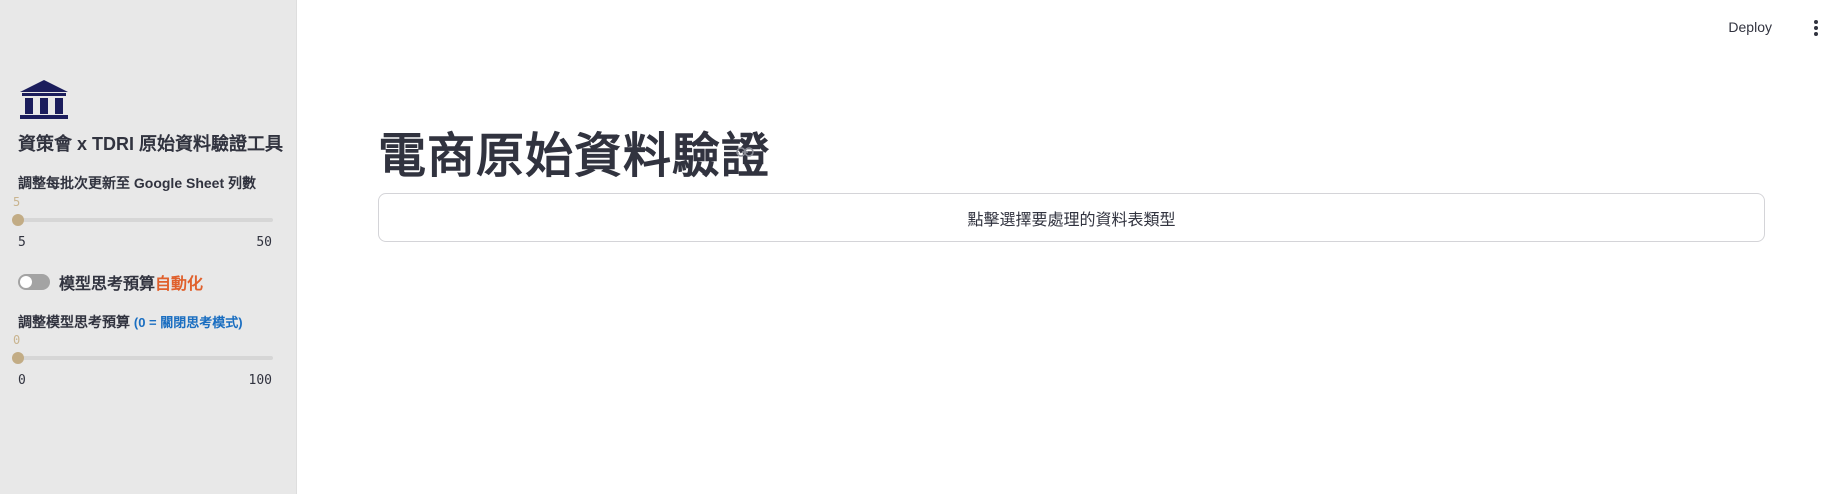  I want to click on budget-slider-value: 0, so click(17, 340).